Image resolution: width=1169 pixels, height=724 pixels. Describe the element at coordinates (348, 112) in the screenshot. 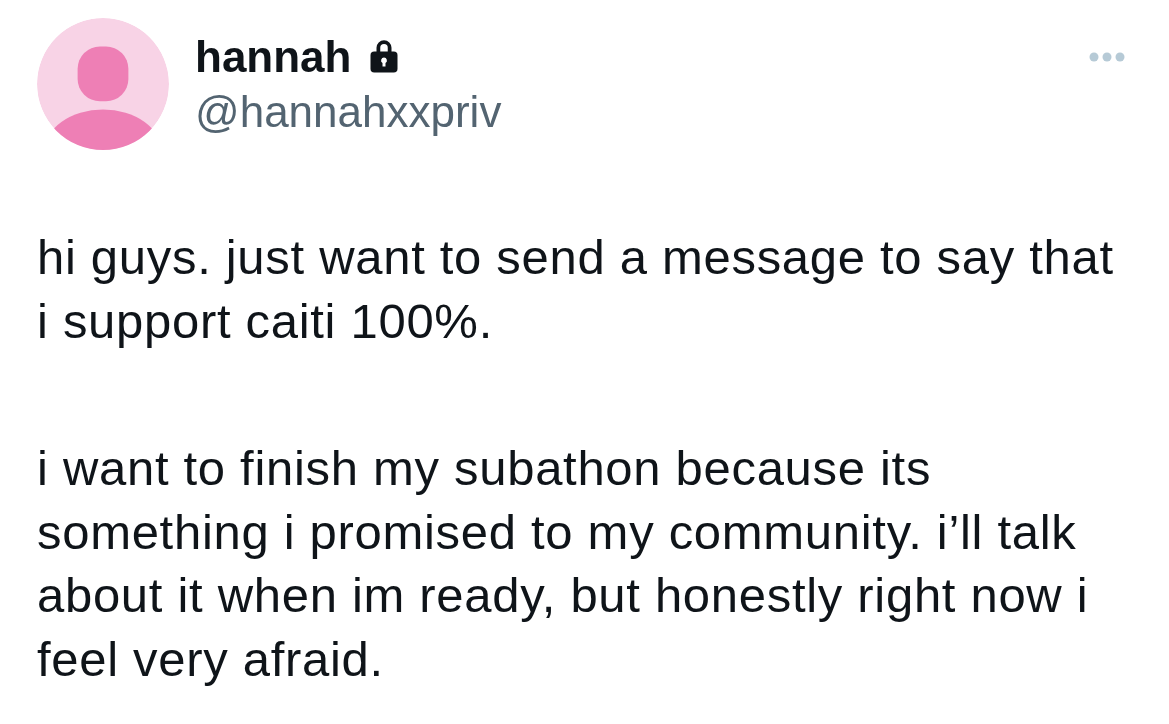

I see `user-handle: @hannahxxpriv` at that location.